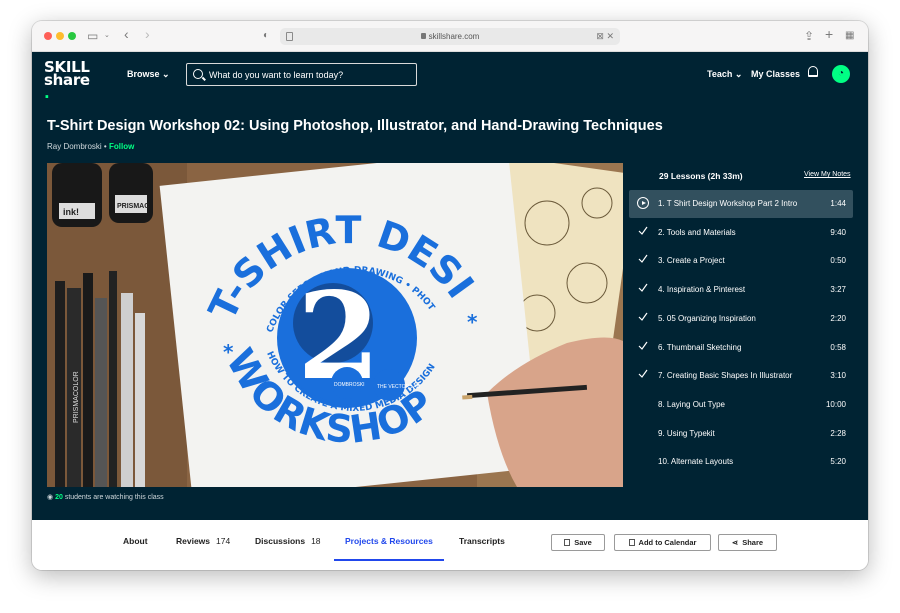 The height and width of the screenshot is (613, 900). Describe the element at coordinates (747, 542) in the screenshot. I see `share-button: ⋖ Share` at that location.